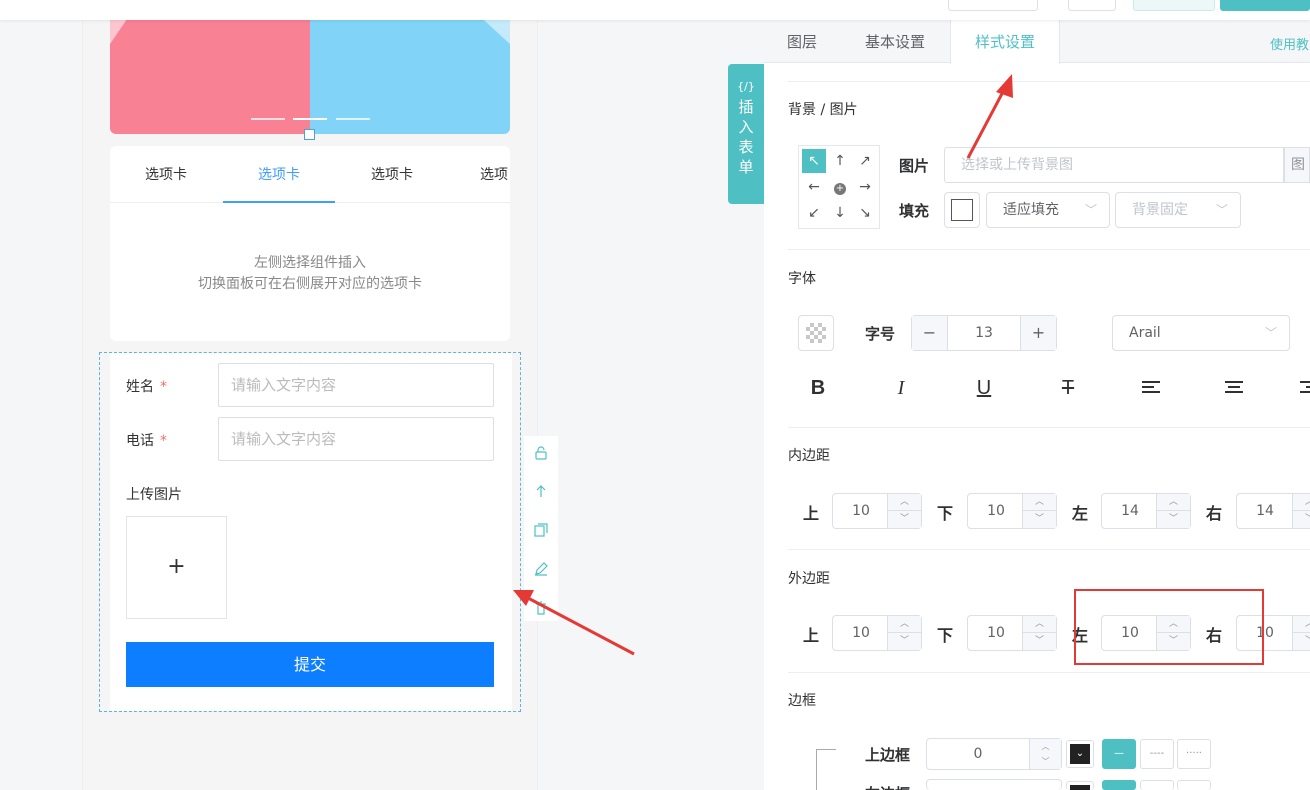  What do you see at coordinates (541, 454) in the screenshot?
I see `unlock-icon` at bounding box center [541, 454].